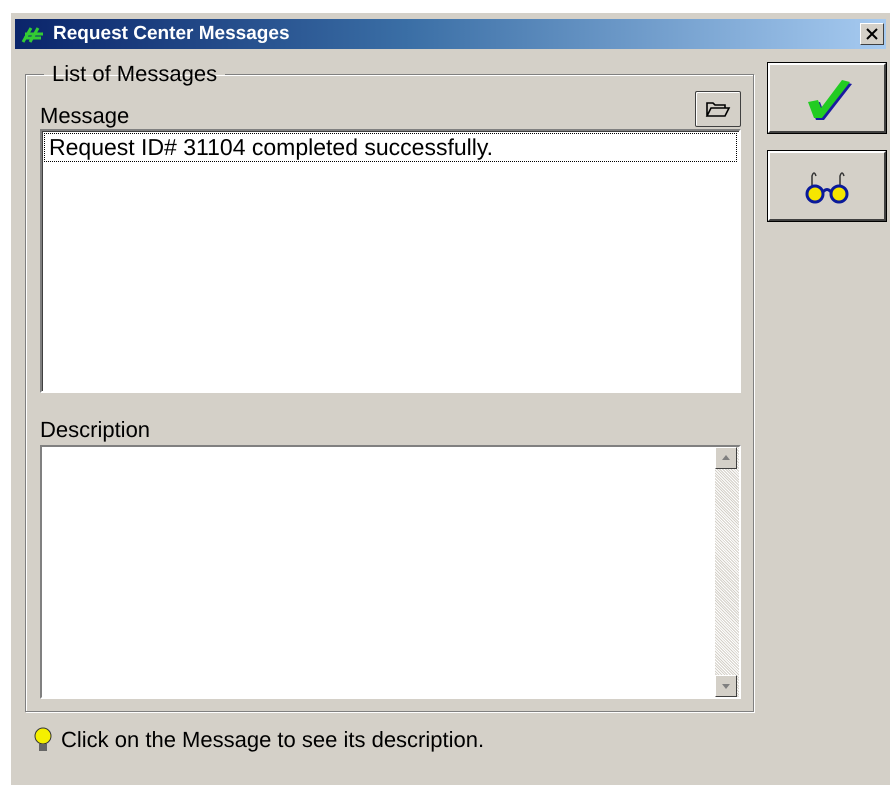  I want to click on message-label: Message, so click(85, 116).